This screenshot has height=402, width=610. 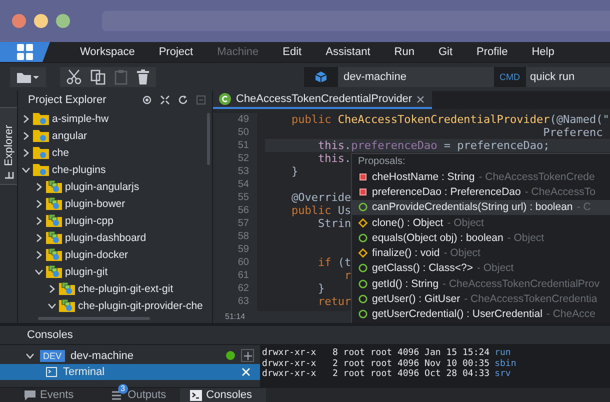 I want to click on code-text: }, so click(x=294, y=171).